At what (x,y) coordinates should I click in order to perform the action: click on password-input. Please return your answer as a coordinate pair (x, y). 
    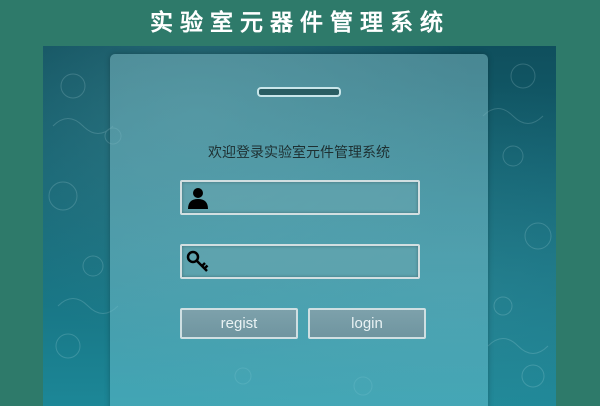
    Looking at the image, I should click on (316, 263).